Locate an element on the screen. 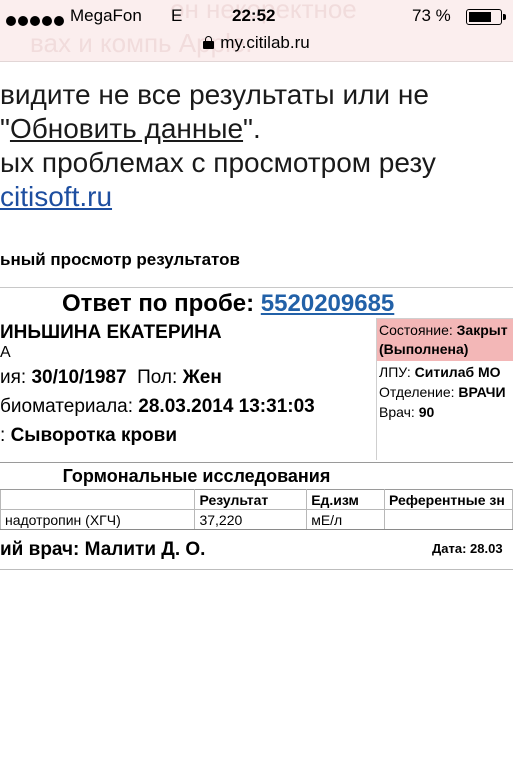 This screenshot has width=513, height=770. network-type: E is located at coordinates (177, 15).